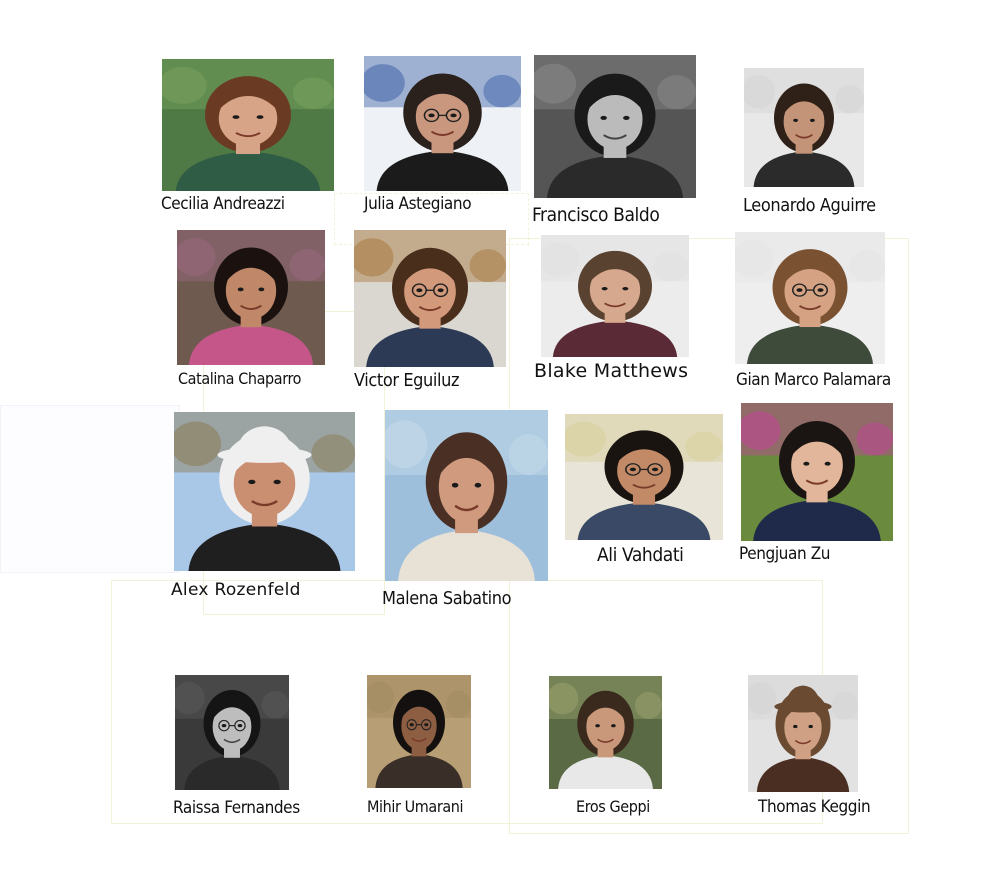  What do you see at coordinates (785, 554) in the screenshot?
I see `person-name: Pengjuan Zu` at bounding box center [785, 554].